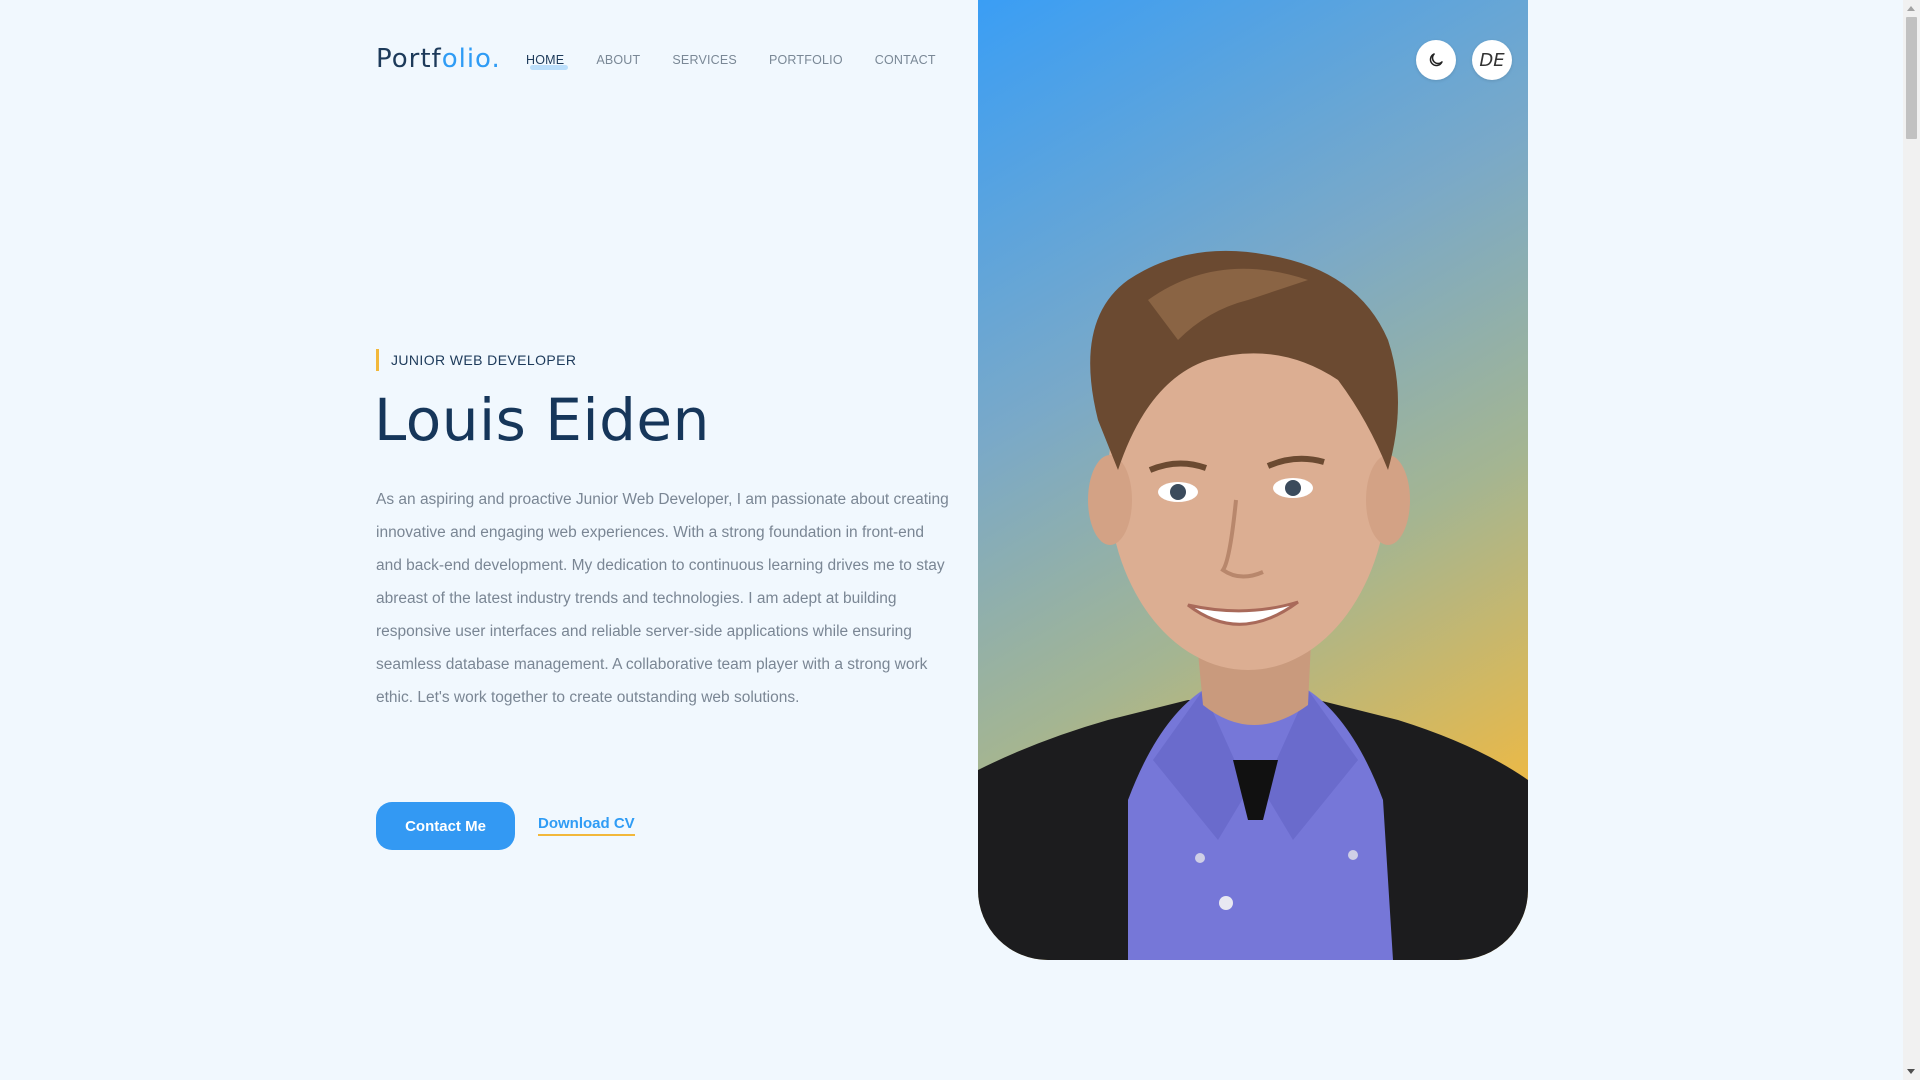 Image resolution: width=1920 pixels, height=1080 pixels. I want to click on hero-name: Louis Eiden, so click(542, 420).